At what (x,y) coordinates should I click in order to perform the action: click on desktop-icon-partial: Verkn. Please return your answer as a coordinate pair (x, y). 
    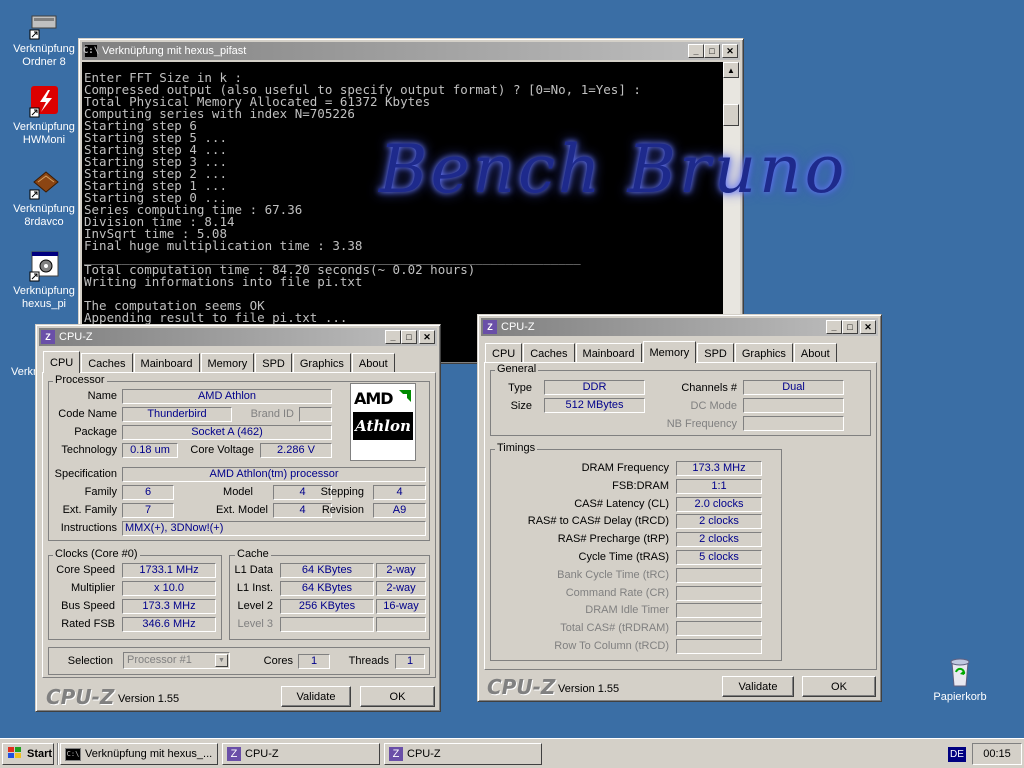
    Looking at the image, I should click on (20, 372).